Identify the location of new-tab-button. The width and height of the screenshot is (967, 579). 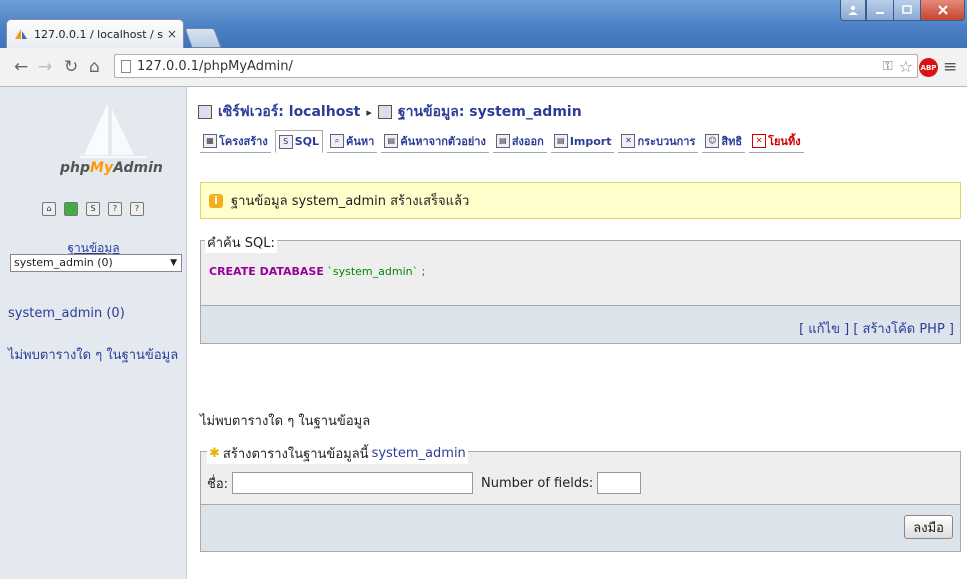
(203, 38).